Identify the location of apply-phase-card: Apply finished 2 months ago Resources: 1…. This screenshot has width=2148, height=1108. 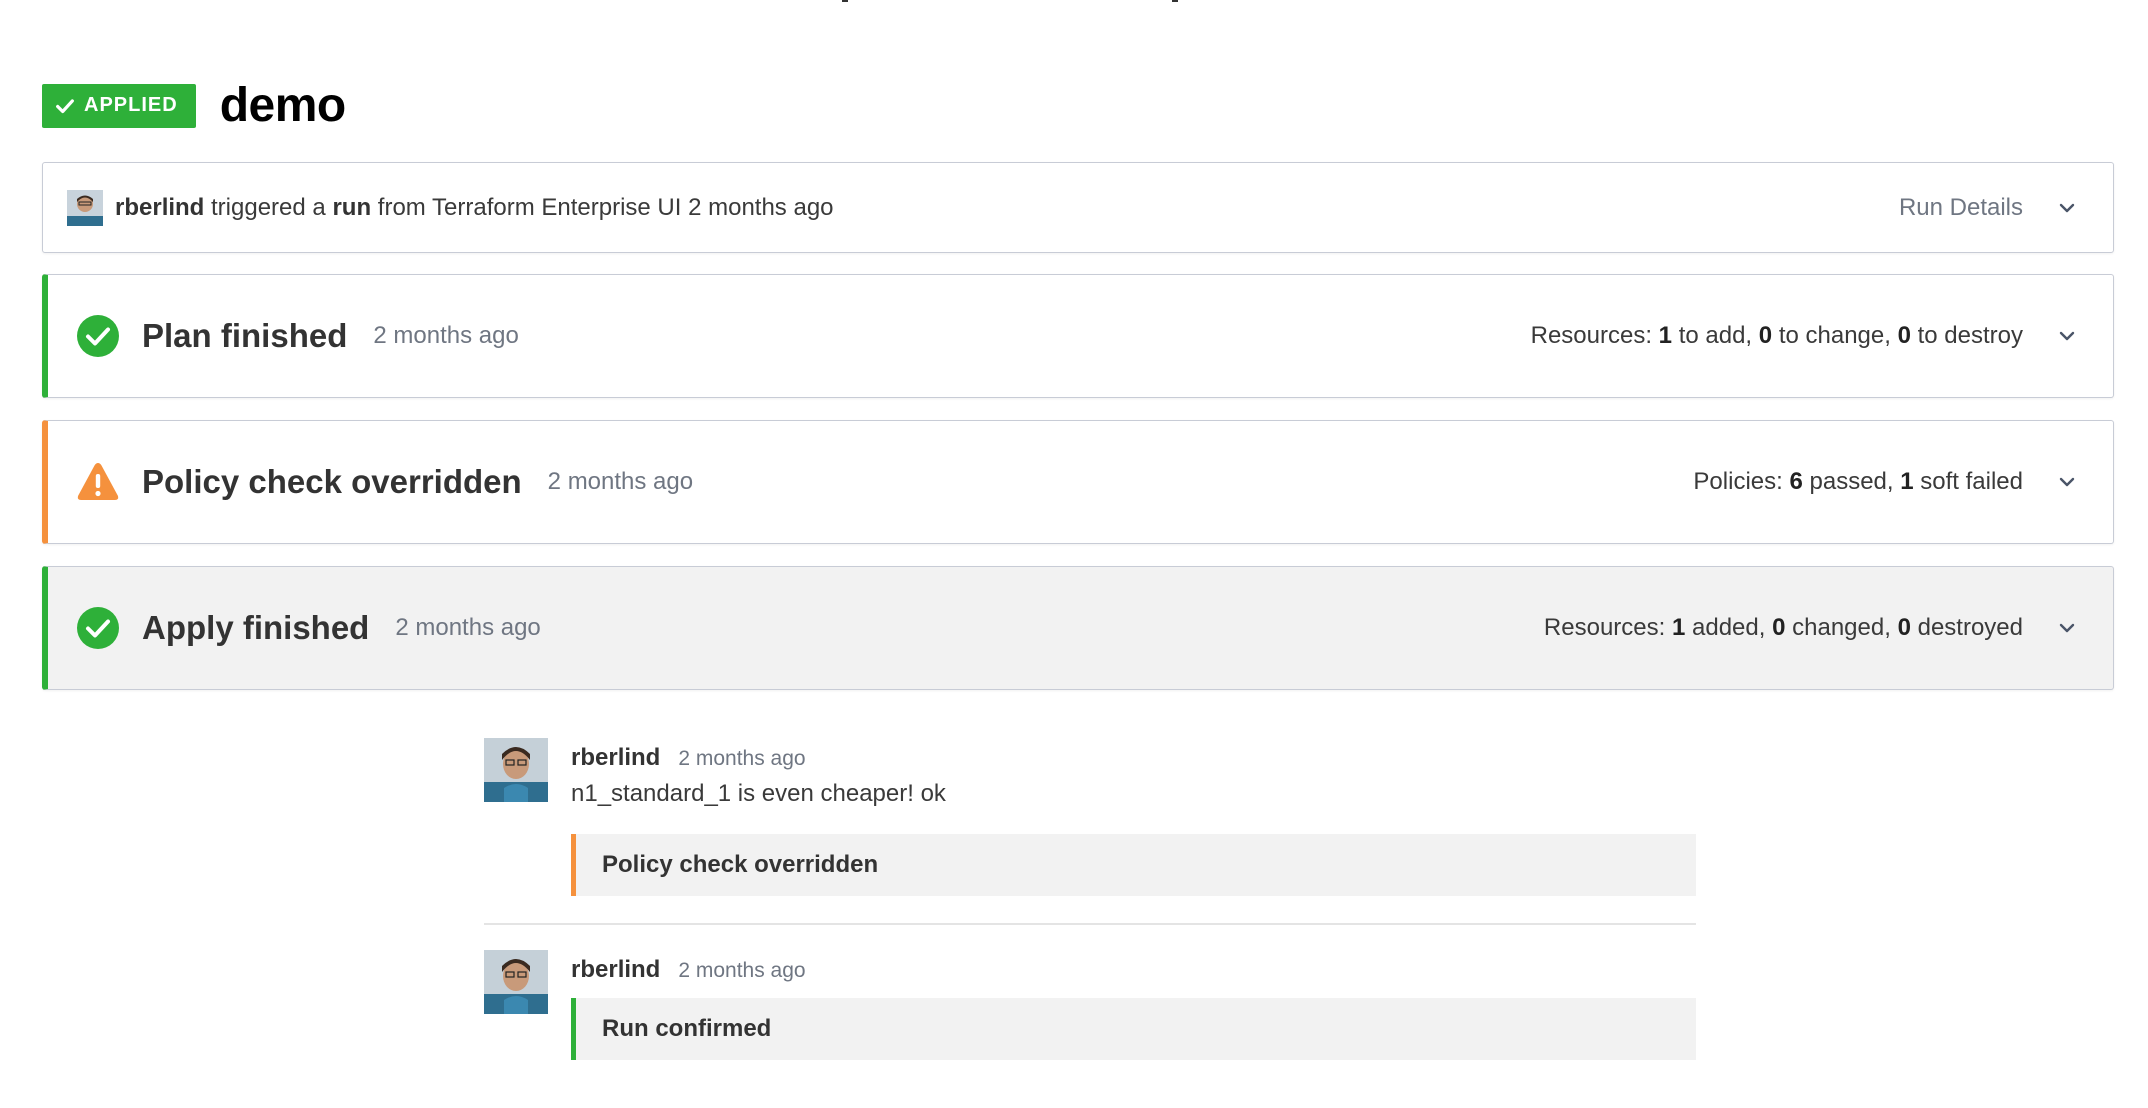
(1078, 628).